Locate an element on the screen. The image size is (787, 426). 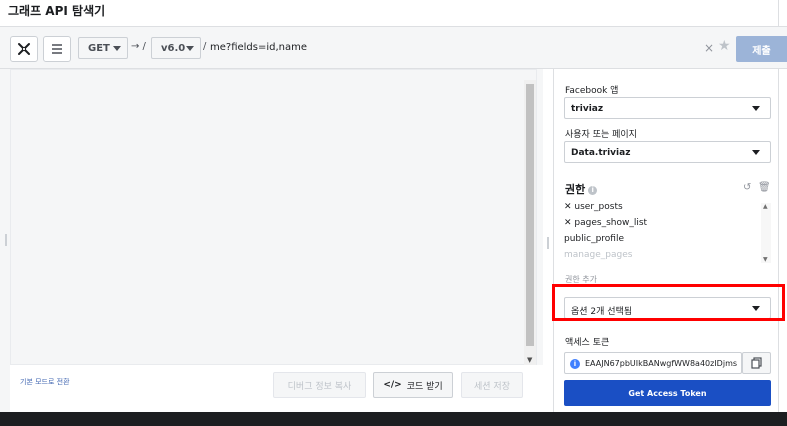
highlight-box is located at coordinates (668, 302).